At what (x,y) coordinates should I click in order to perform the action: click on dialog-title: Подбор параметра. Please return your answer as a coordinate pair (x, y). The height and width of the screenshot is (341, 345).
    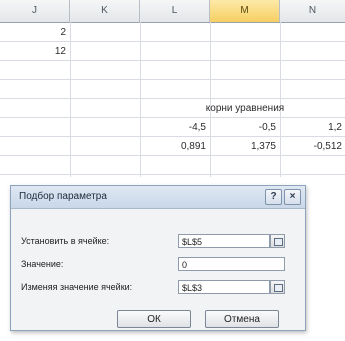
    Looking at the image, I should click on (63, 196).